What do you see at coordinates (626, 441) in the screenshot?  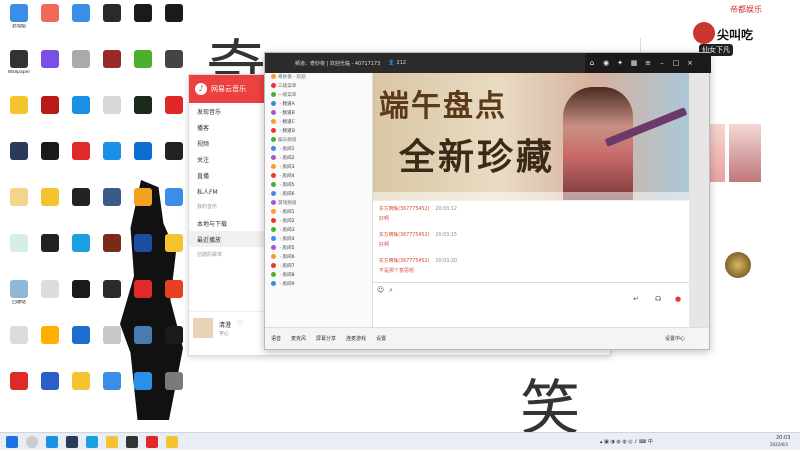 I see `tray-icons: ▴ ▣ ◑ ◍ ◍ ◎ ♪ ⌨ 中` at bounding box center [626, 441].